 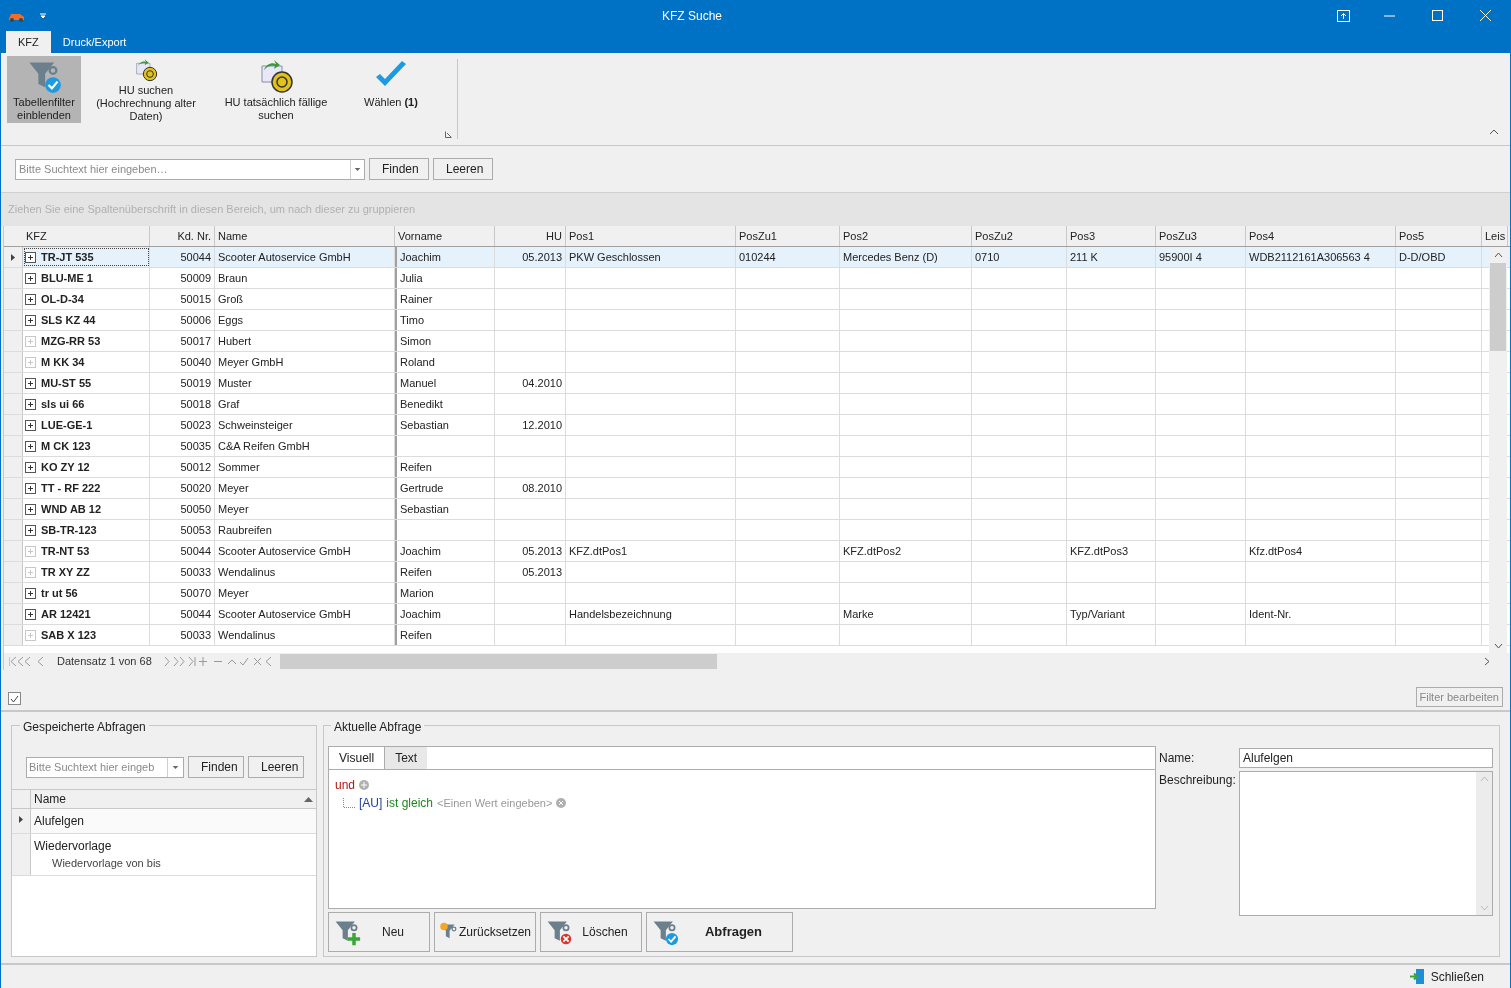 What do you see at coordinates (146, 89) in the screenshot?
I see `ribbon-button: HU suchen (Hochrechnung alter Daten)` at bounding box center [146, 89].